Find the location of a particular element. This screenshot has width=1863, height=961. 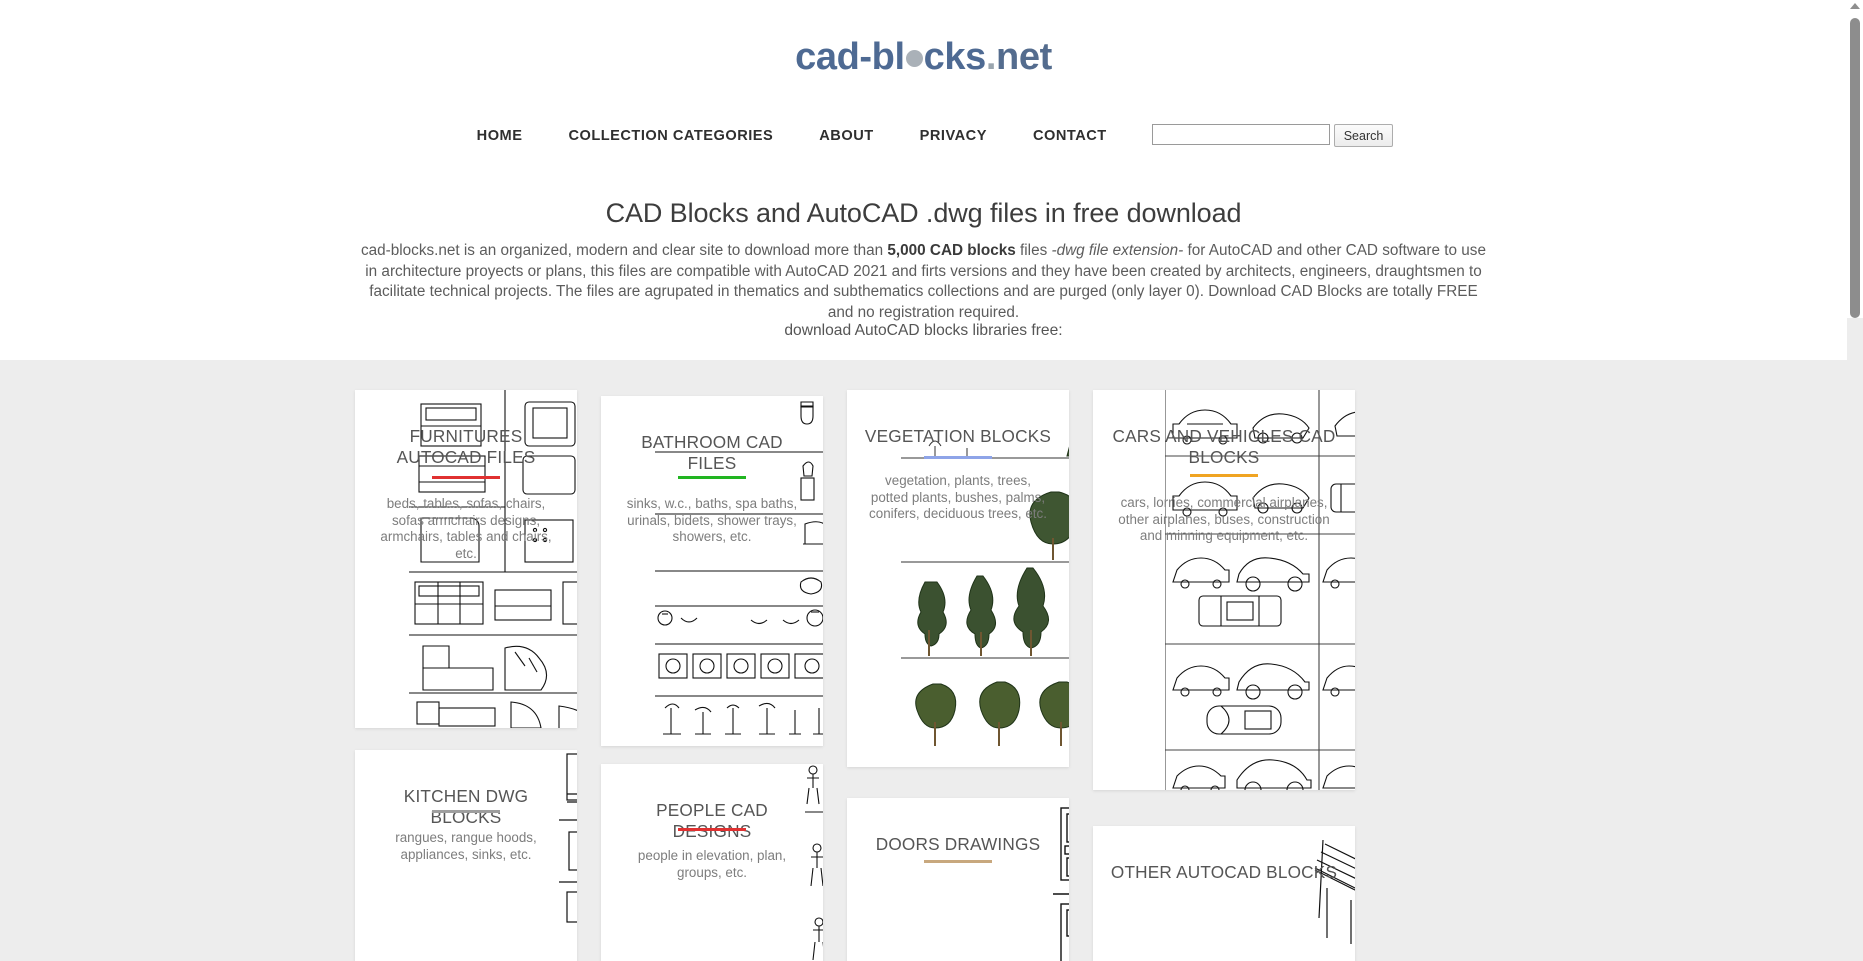

nav-item-home: HOME is located at coordinates (500, 136).